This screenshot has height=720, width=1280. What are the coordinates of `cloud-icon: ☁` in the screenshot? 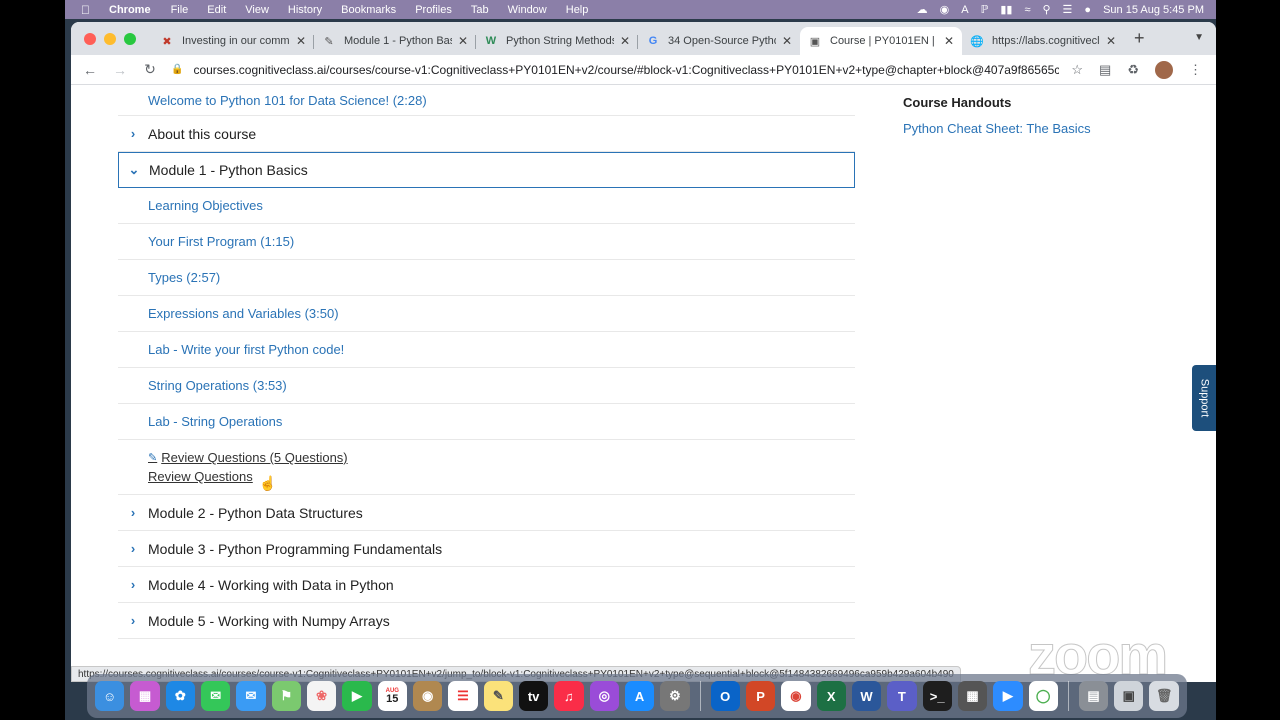 It's located at (922, 9).